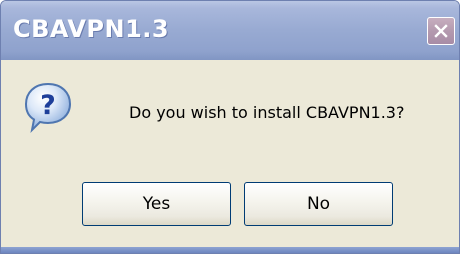 Image resolution: width=460 pixels, height=254 pixels. I want to click on question-icon: ?, so click(48, 107).